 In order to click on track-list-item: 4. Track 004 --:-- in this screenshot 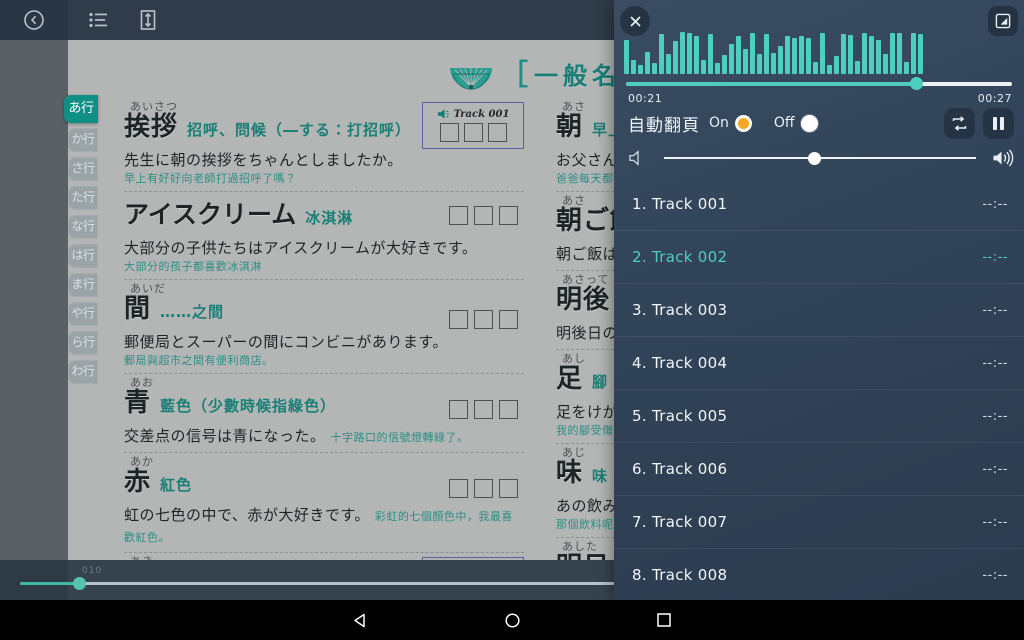, I will do `click(819, 363)`.